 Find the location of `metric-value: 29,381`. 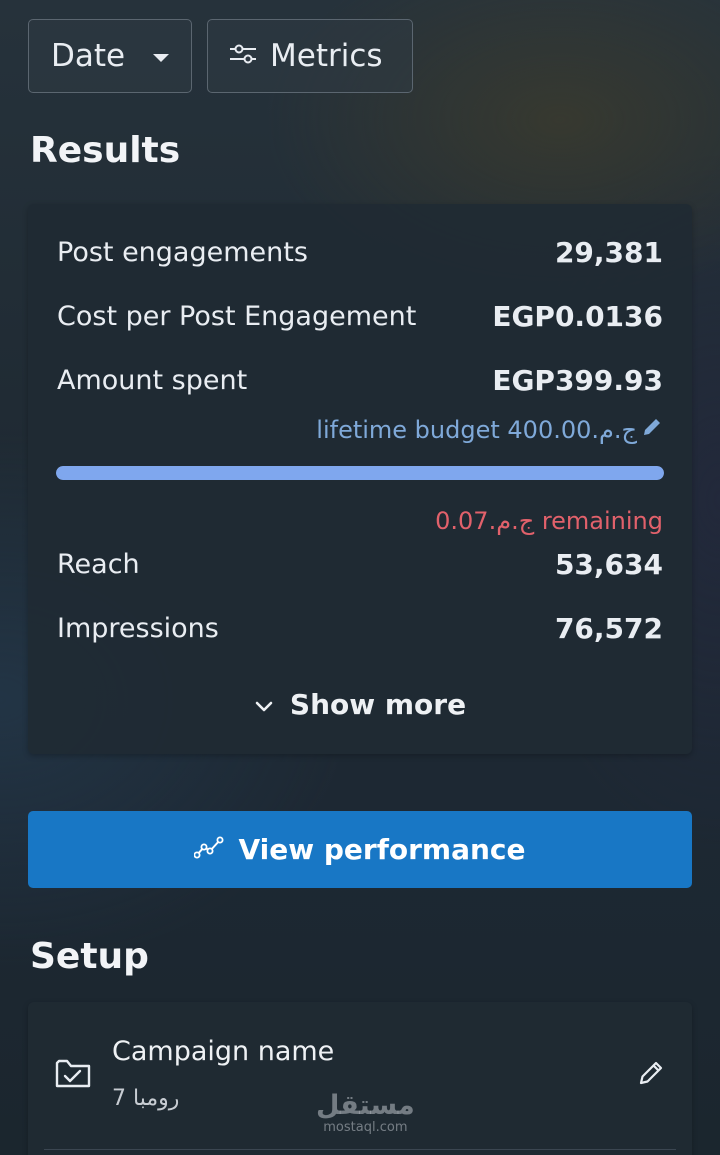

metric-value: 29,381 is located at coordinates (608, 252).